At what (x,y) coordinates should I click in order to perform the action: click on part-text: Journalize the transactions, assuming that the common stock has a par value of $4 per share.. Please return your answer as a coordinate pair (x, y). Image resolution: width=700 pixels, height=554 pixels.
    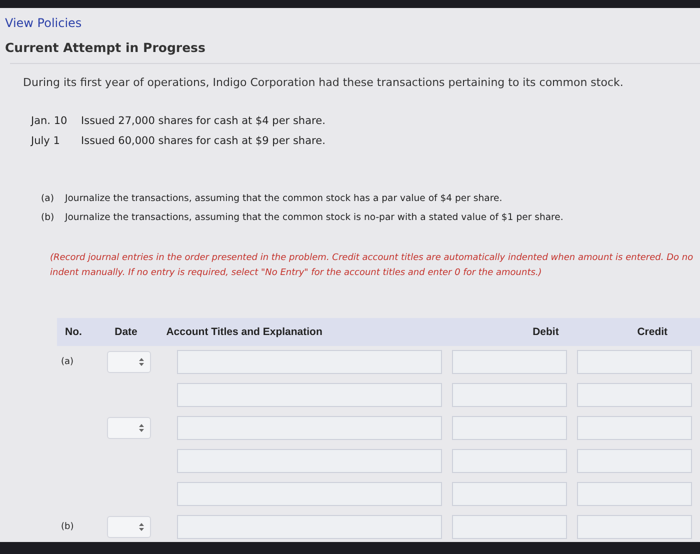
    Looking at the image, I should click on (283, 198).